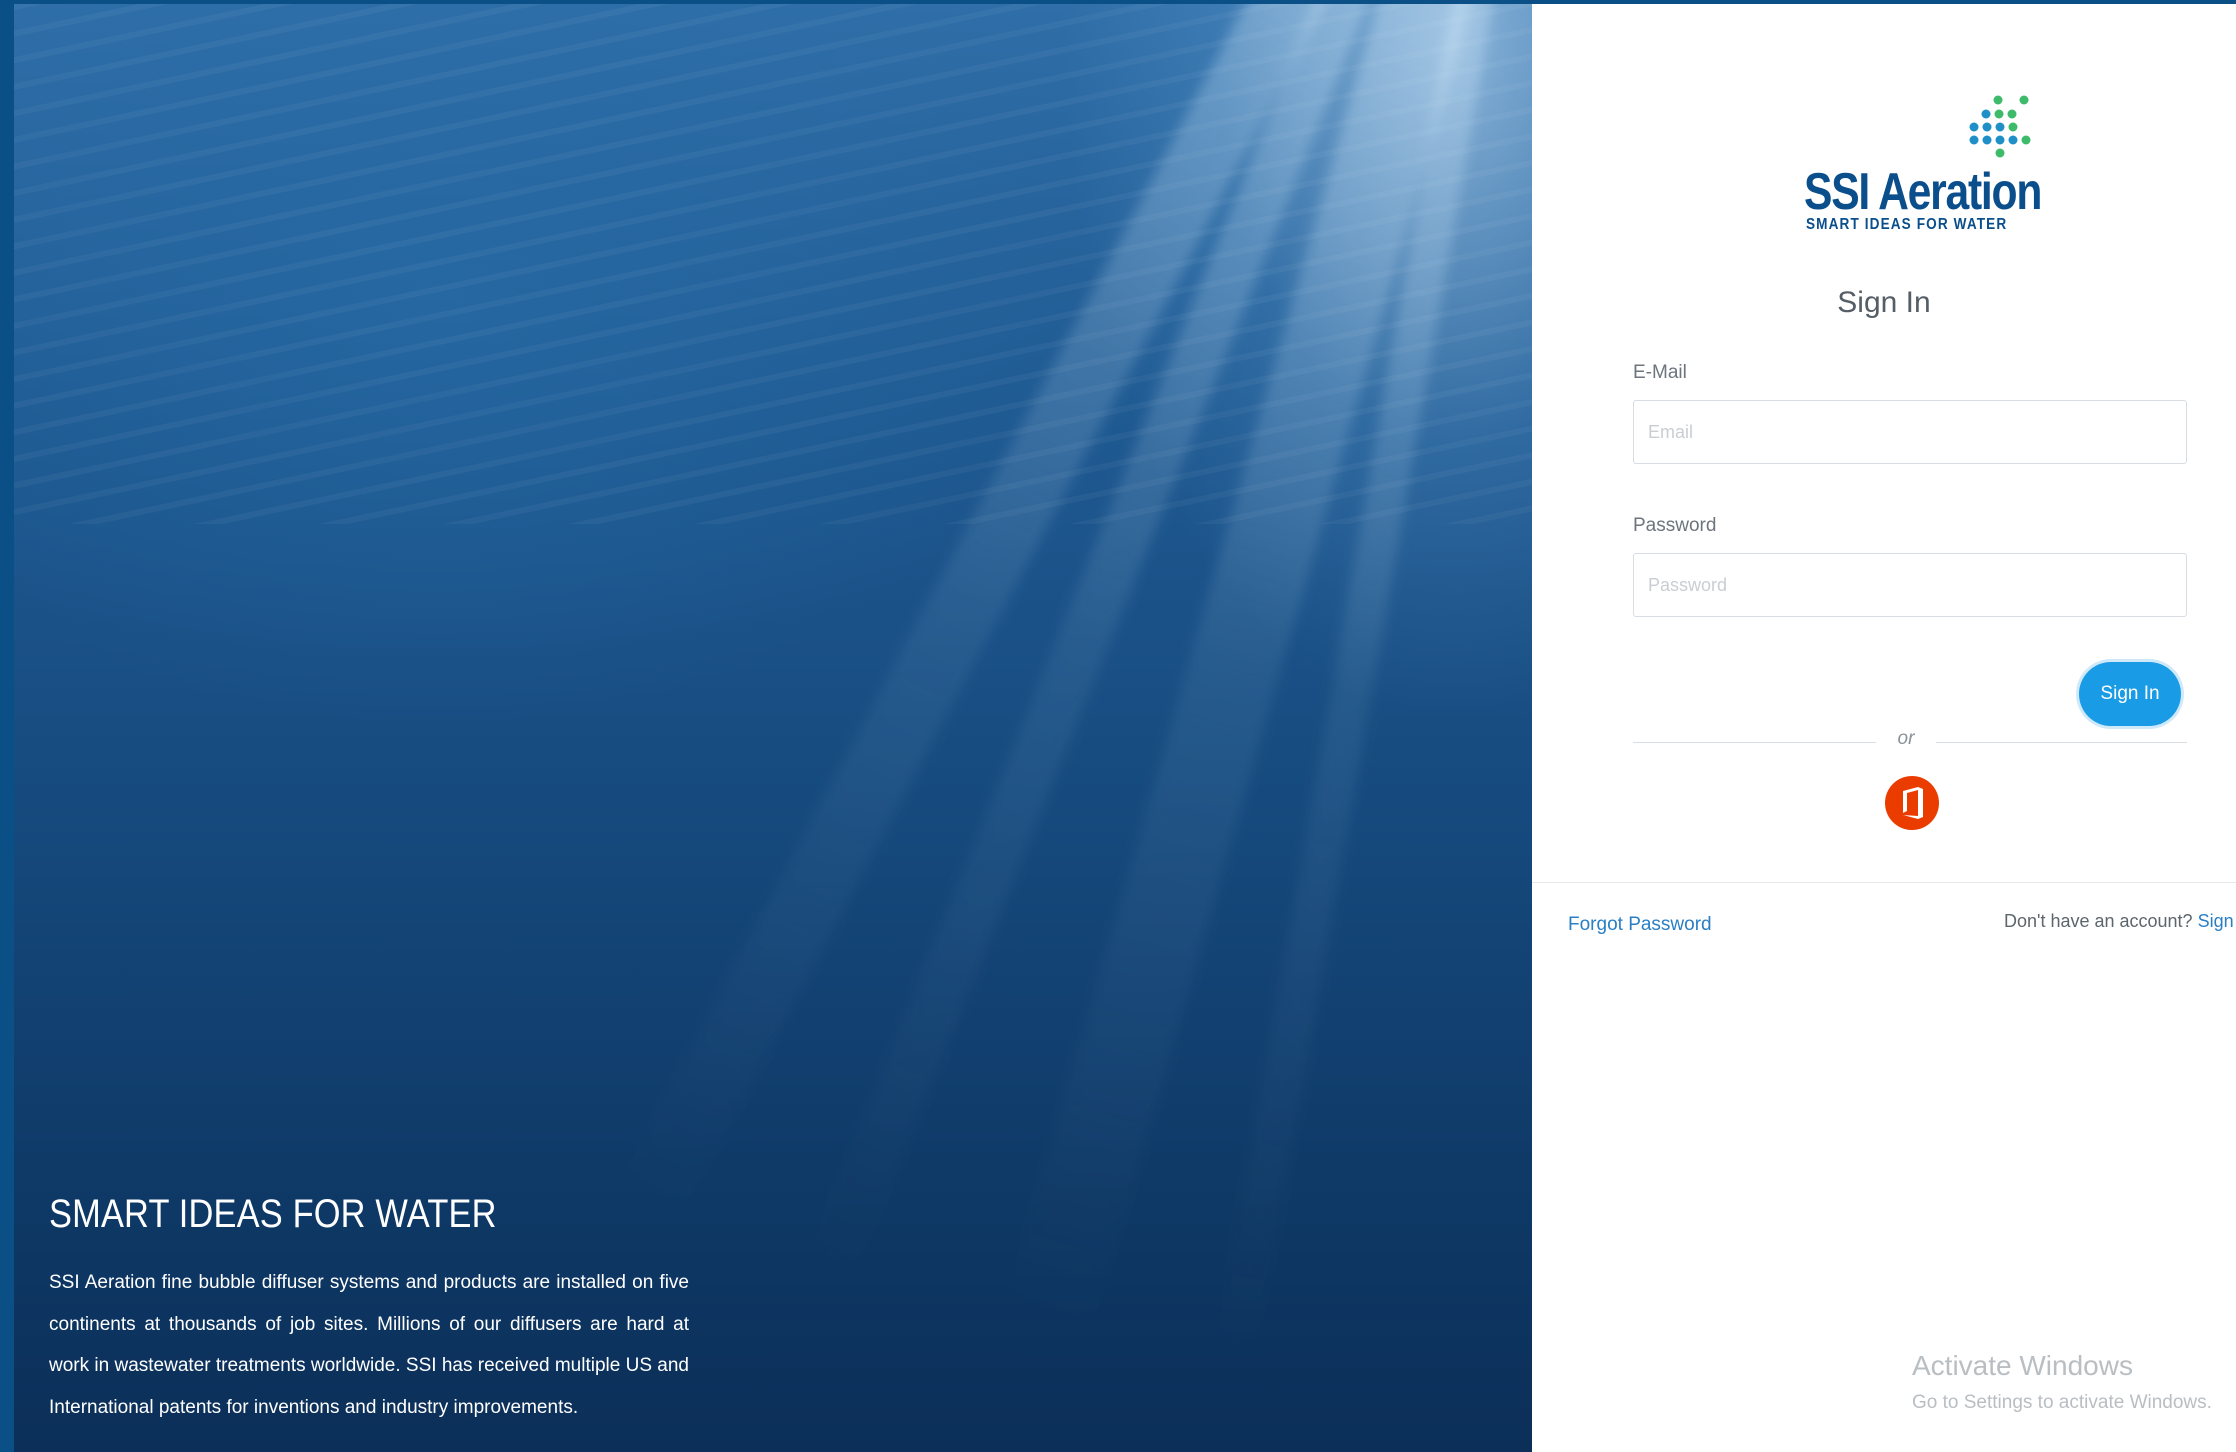  I want to click on office-signin-button, so click(1912, 803).